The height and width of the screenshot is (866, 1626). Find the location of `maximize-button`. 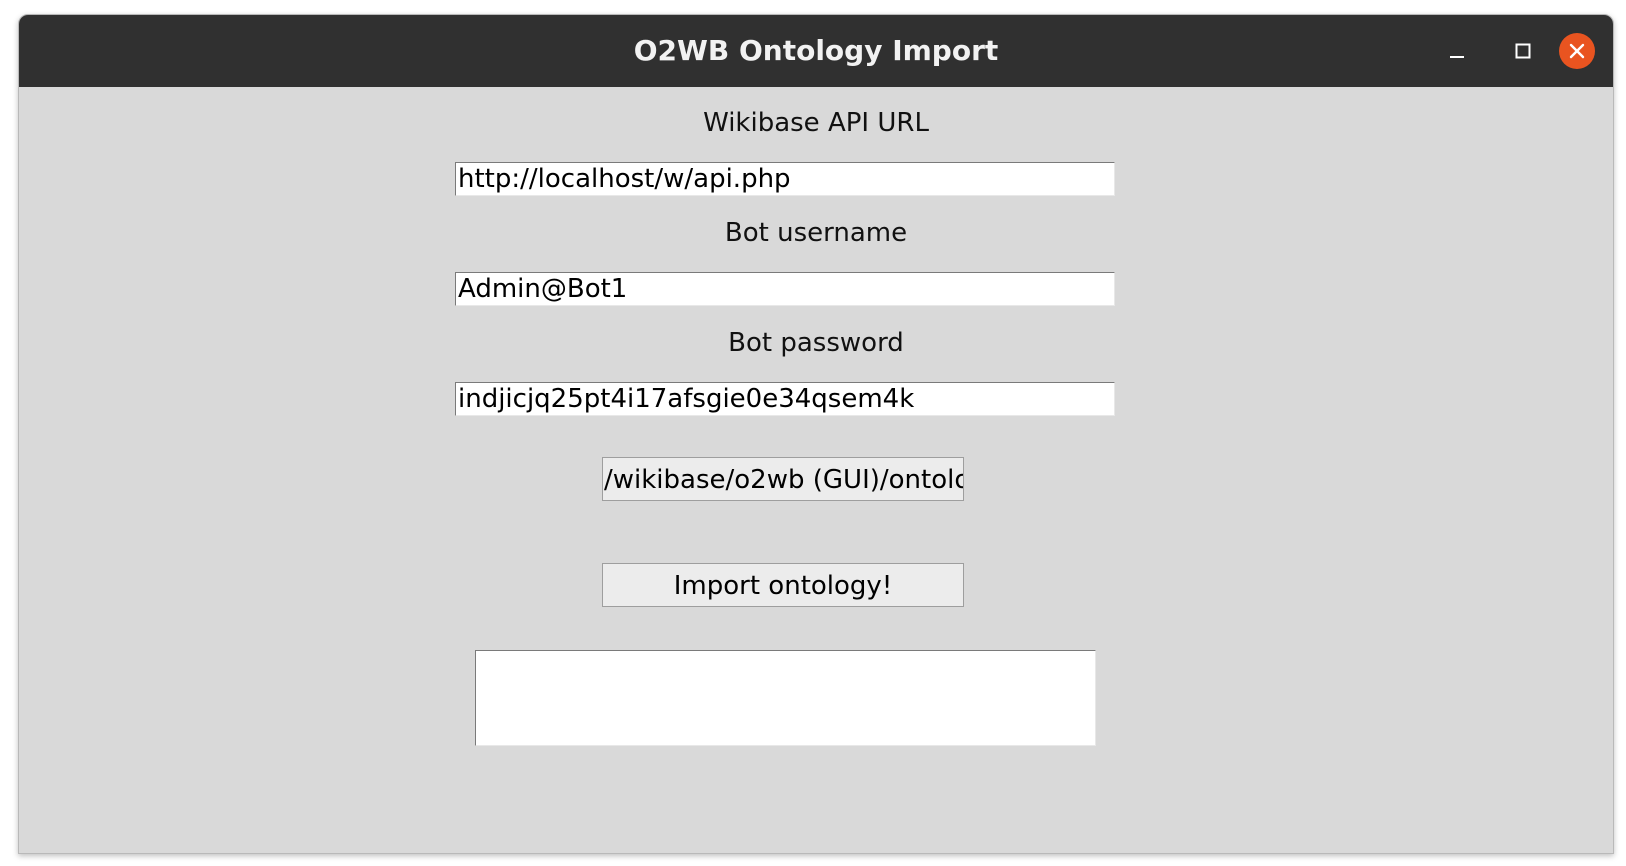

maximize-button is located at coordinates (1523, 51).